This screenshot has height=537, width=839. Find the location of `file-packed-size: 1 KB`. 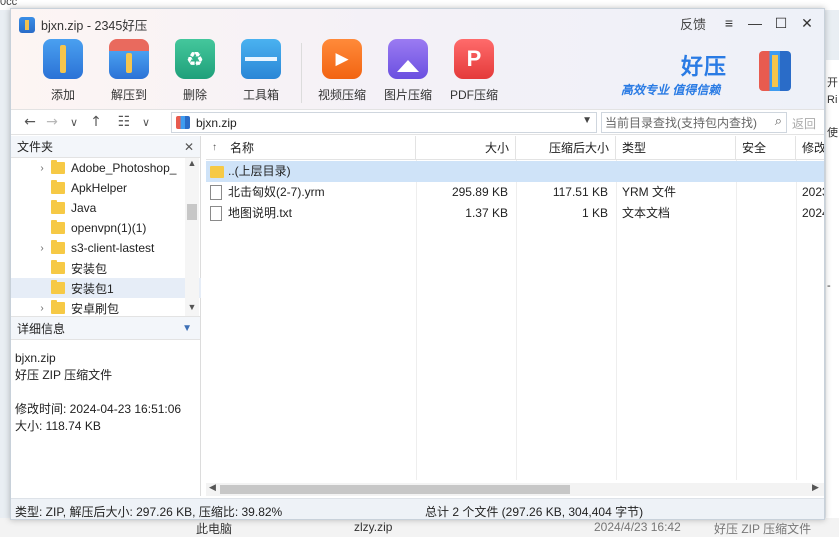

file-packed-size: 1 KB is located at coordinates (594, 213).